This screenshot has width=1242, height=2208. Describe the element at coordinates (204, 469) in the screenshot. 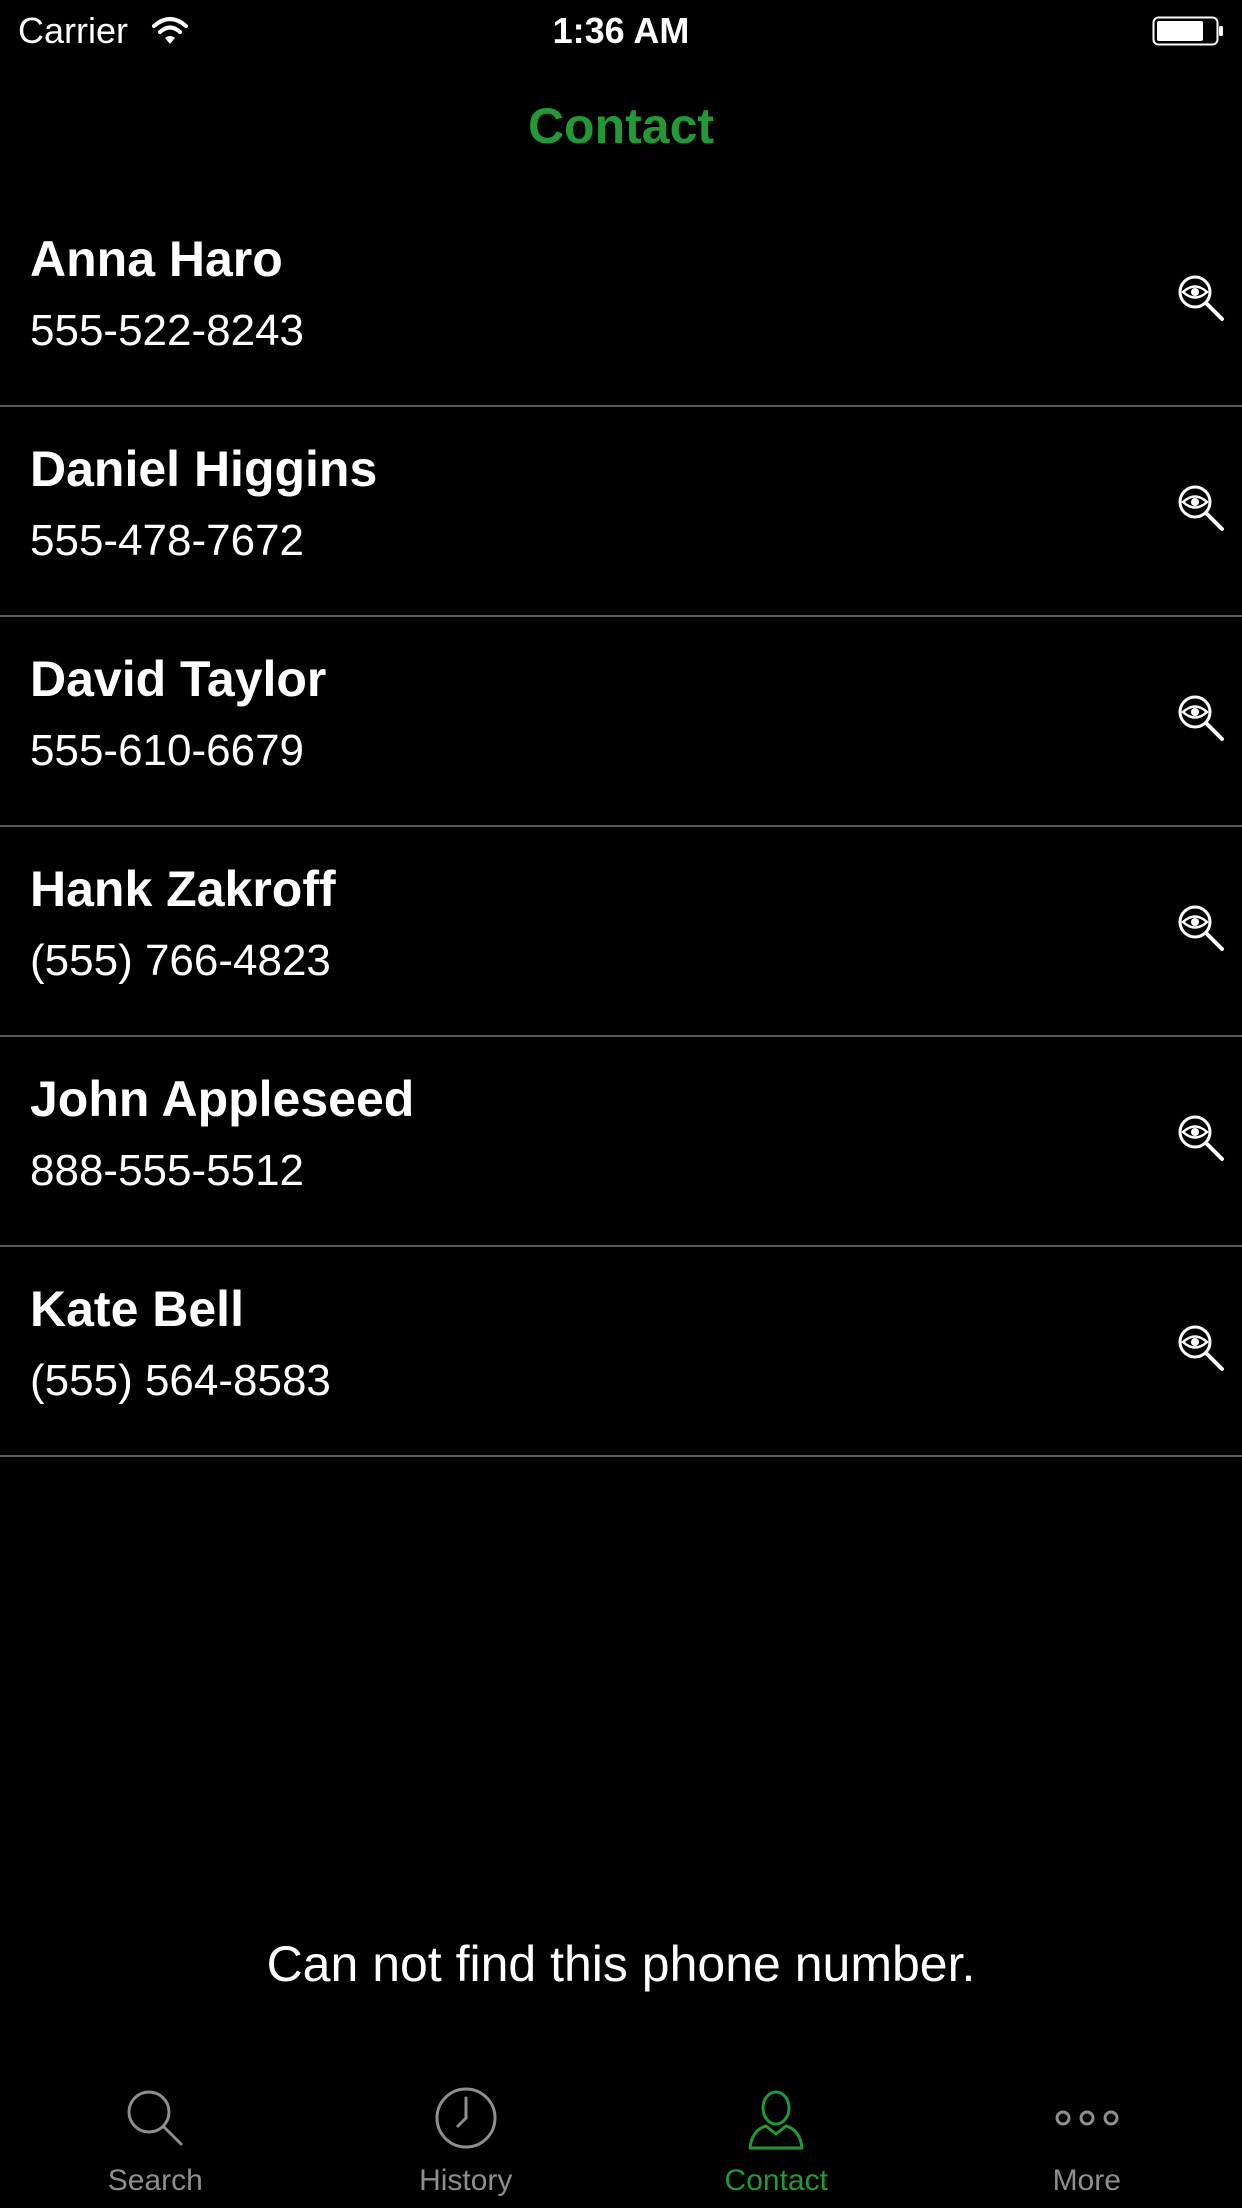

I see `contact-name: Daniel Higgins` at that location.